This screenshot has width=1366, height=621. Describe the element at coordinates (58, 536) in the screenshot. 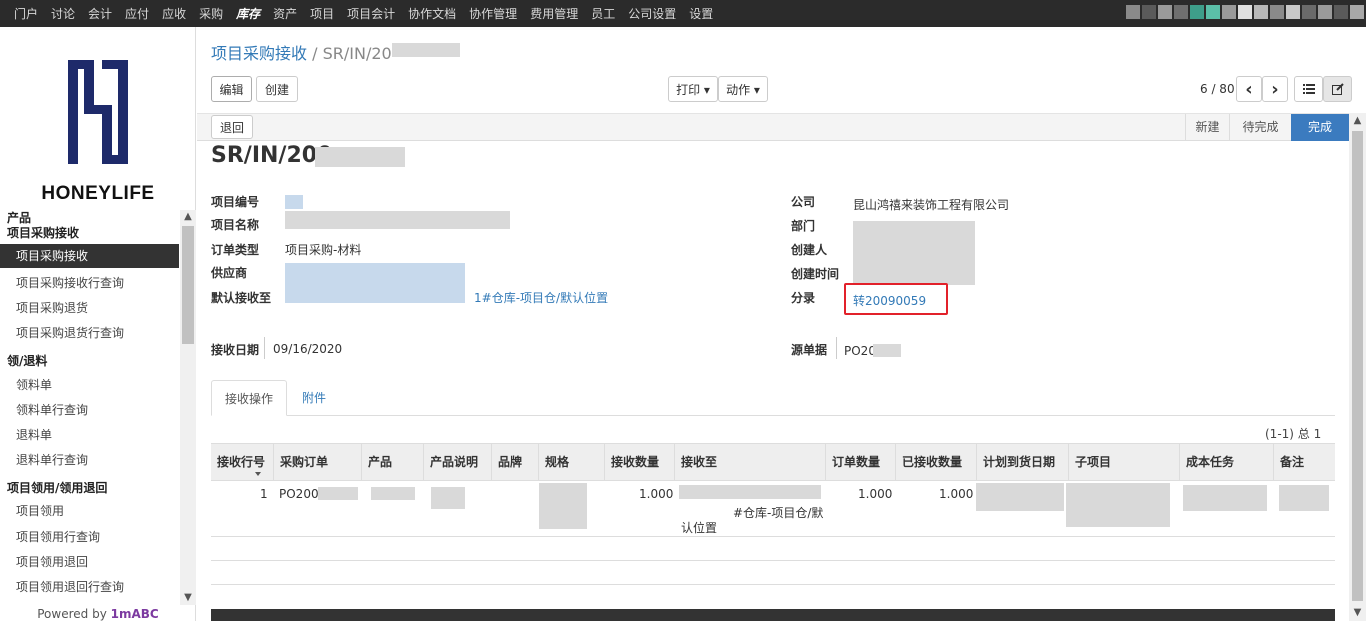

I see `sidebar-item-usage-lines: 项目领用行查询` at that location.